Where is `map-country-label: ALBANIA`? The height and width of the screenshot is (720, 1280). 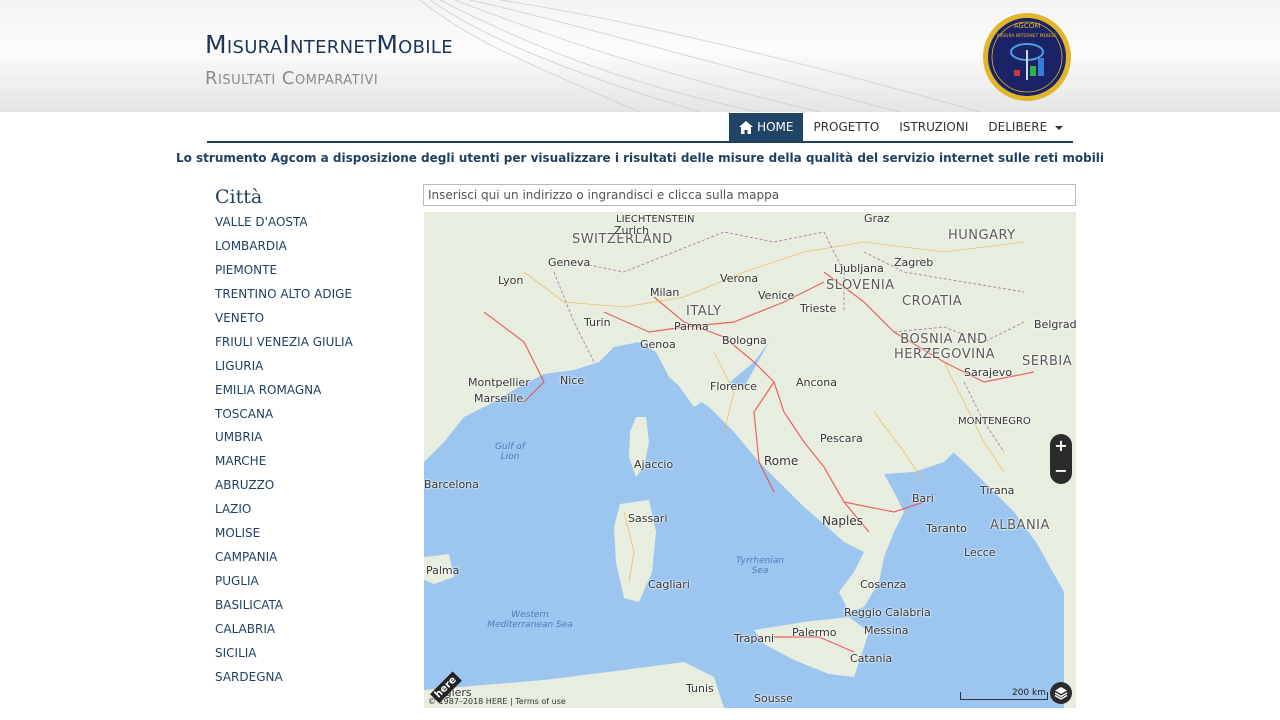
map-country-label: ALBANIA is located at coordinates (1020, 525).